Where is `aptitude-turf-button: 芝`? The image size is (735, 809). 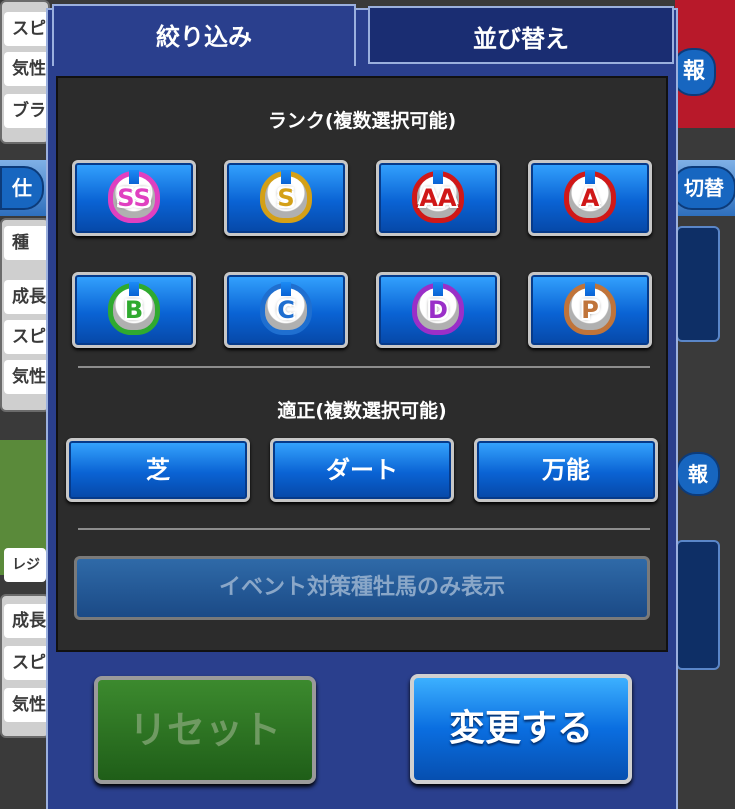
aptitude-turf-button: 芝 is located at coordinates (158, 470).